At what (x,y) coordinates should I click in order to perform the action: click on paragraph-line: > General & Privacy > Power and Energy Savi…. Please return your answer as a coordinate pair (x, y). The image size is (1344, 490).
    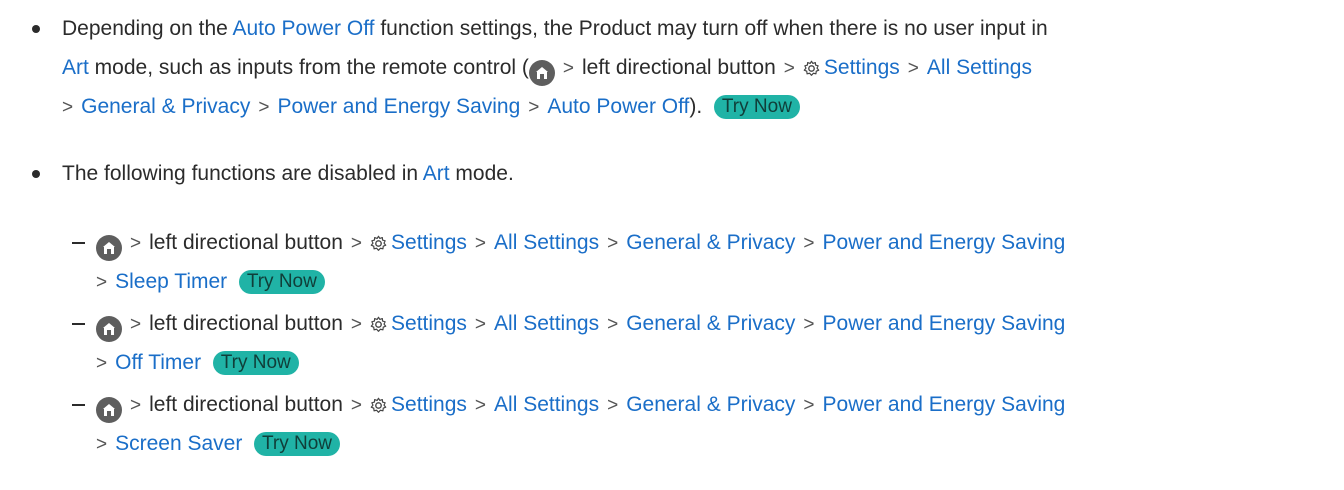
    Looking at the image, I should click on (431, 107).